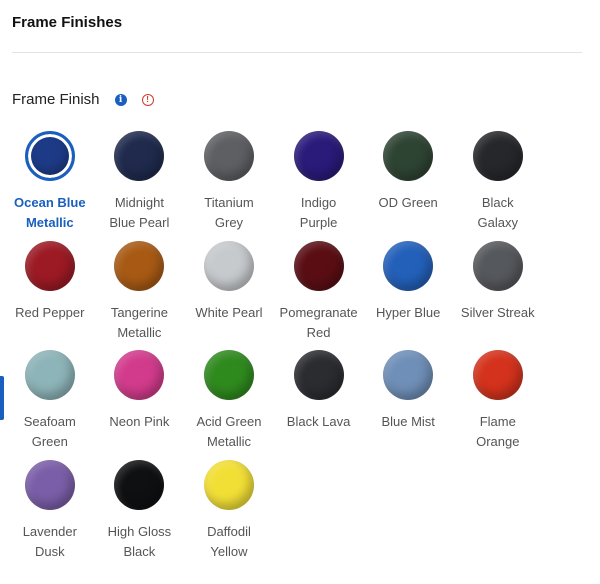  What do you see at coordinates (140, 186) in the screenshot?
I see `finish-option: Midnight Blue Pearl` at bounding box center [140, 186].